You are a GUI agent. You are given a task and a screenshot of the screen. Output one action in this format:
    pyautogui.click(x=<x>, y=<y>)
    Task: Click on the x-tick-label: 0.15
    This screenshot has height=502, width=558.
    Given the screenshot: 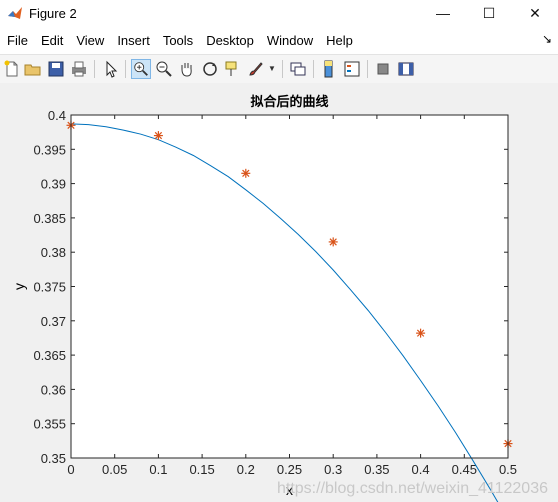 What is the action you would take?
    pyautogui.click(x=201, y=469)
    